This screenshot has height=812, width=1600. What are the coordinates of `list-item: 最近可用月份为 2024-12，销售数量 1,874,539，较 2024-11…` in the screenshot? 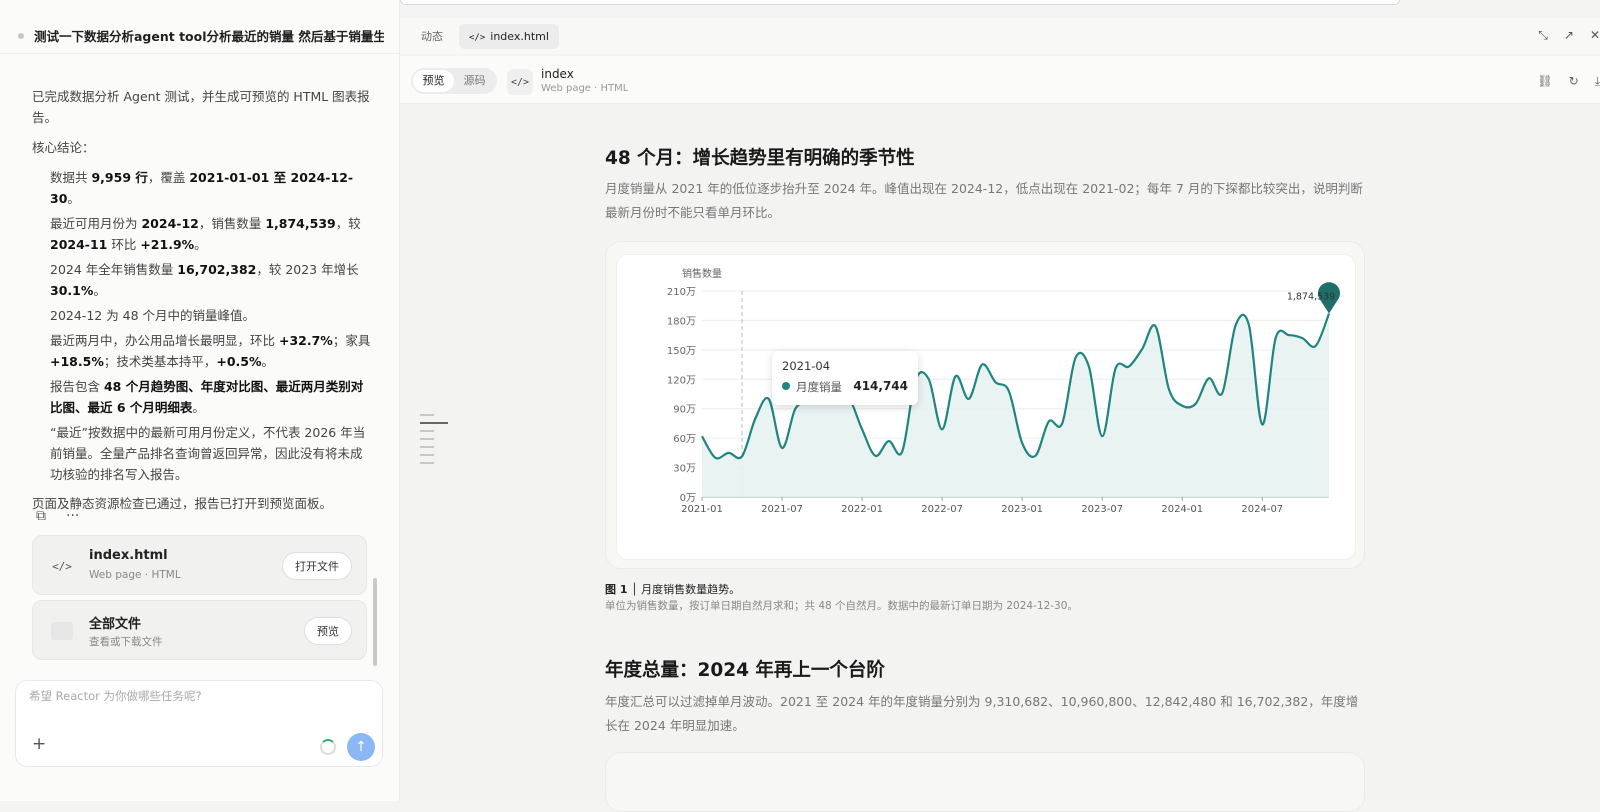 It's located at (205, 234).